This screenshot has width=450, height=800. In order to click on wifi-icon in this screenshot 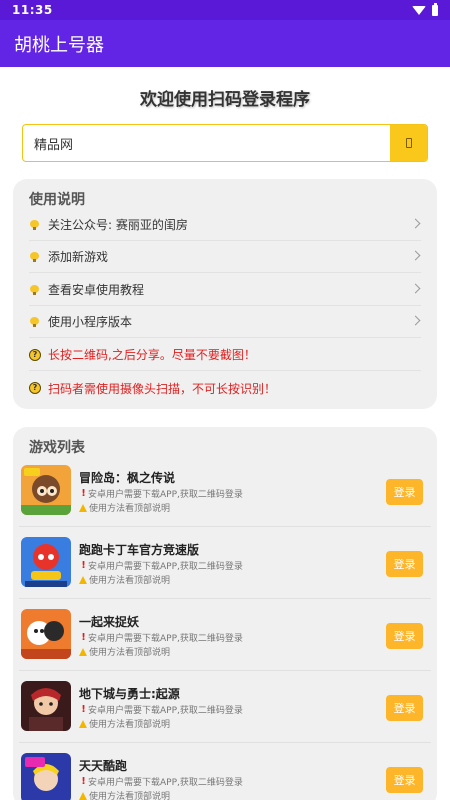, I will do `click(419, 10)`.